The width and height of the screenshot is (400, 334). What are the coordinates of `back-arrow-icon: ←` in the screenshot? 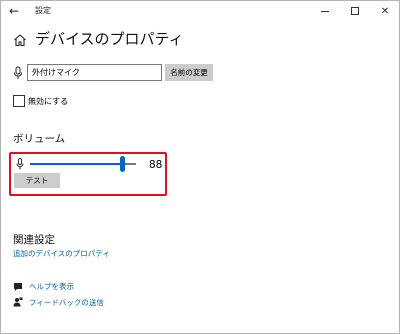 It's located at (14, 11).